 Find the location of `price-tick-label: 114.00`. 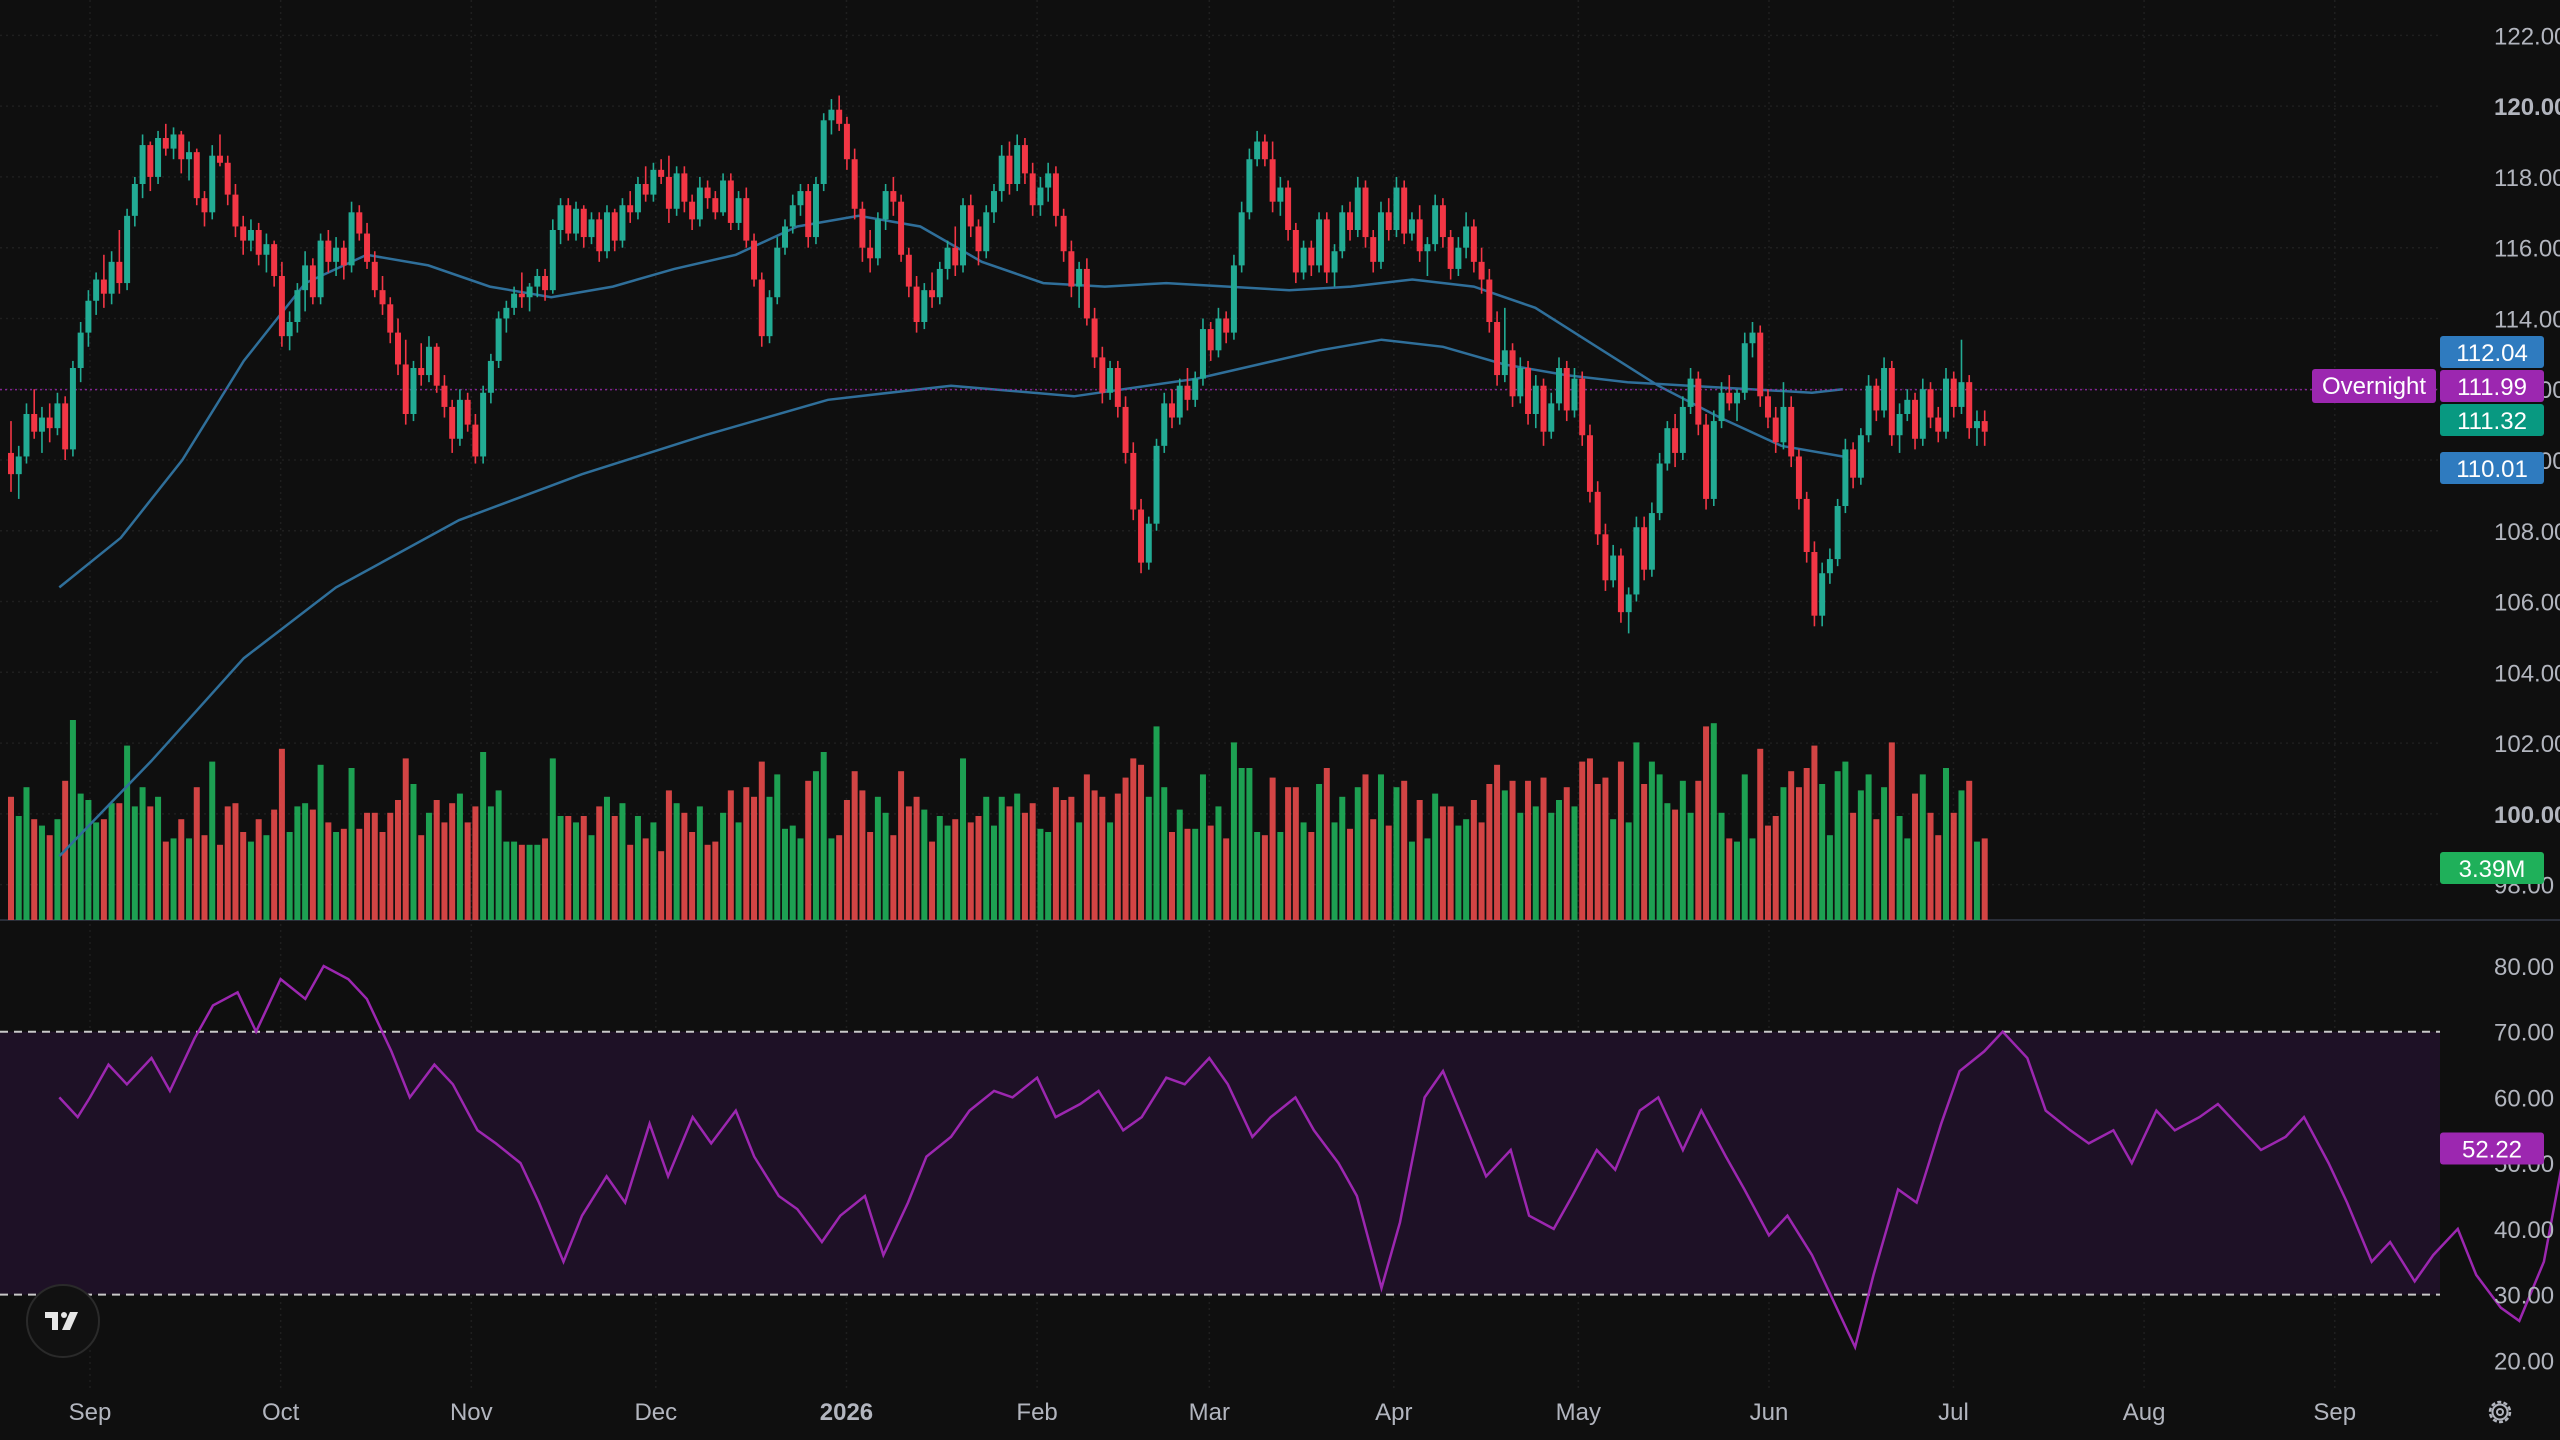

price-tick-label: 114.00 is located at coordinates (2527, 319).